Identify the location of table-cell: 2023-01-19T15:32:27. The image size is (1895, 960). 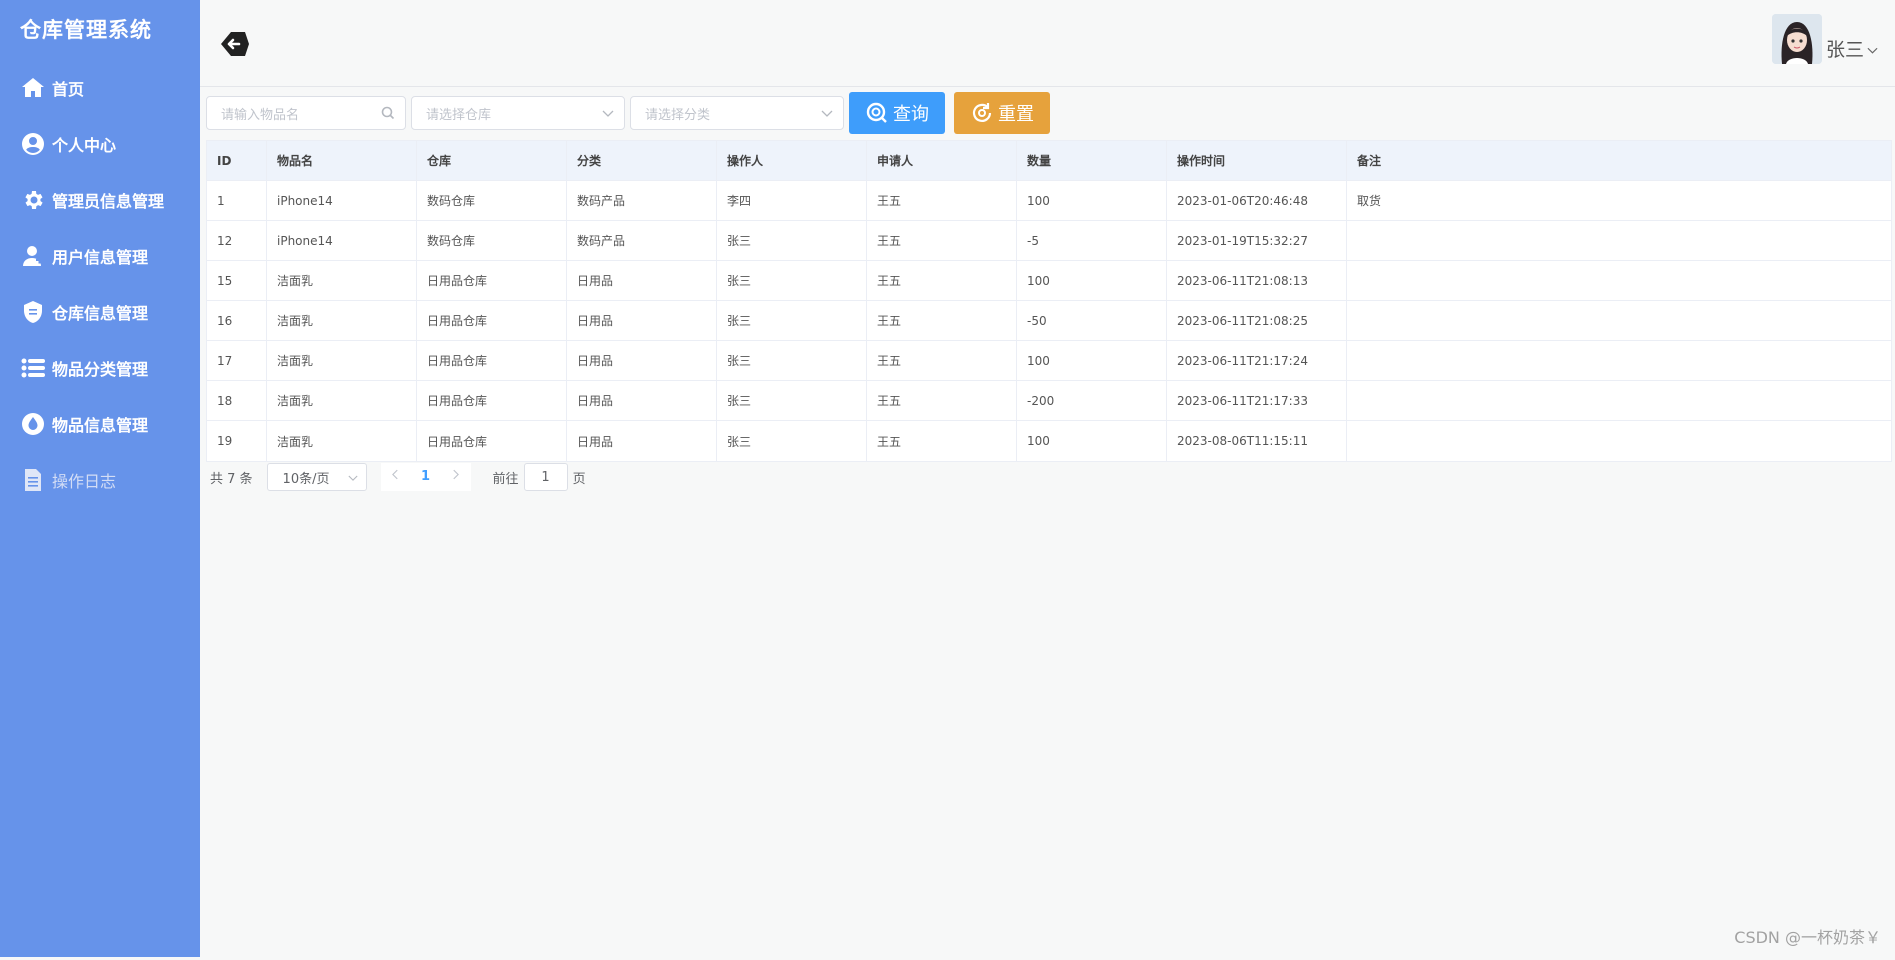
(1257, 240).